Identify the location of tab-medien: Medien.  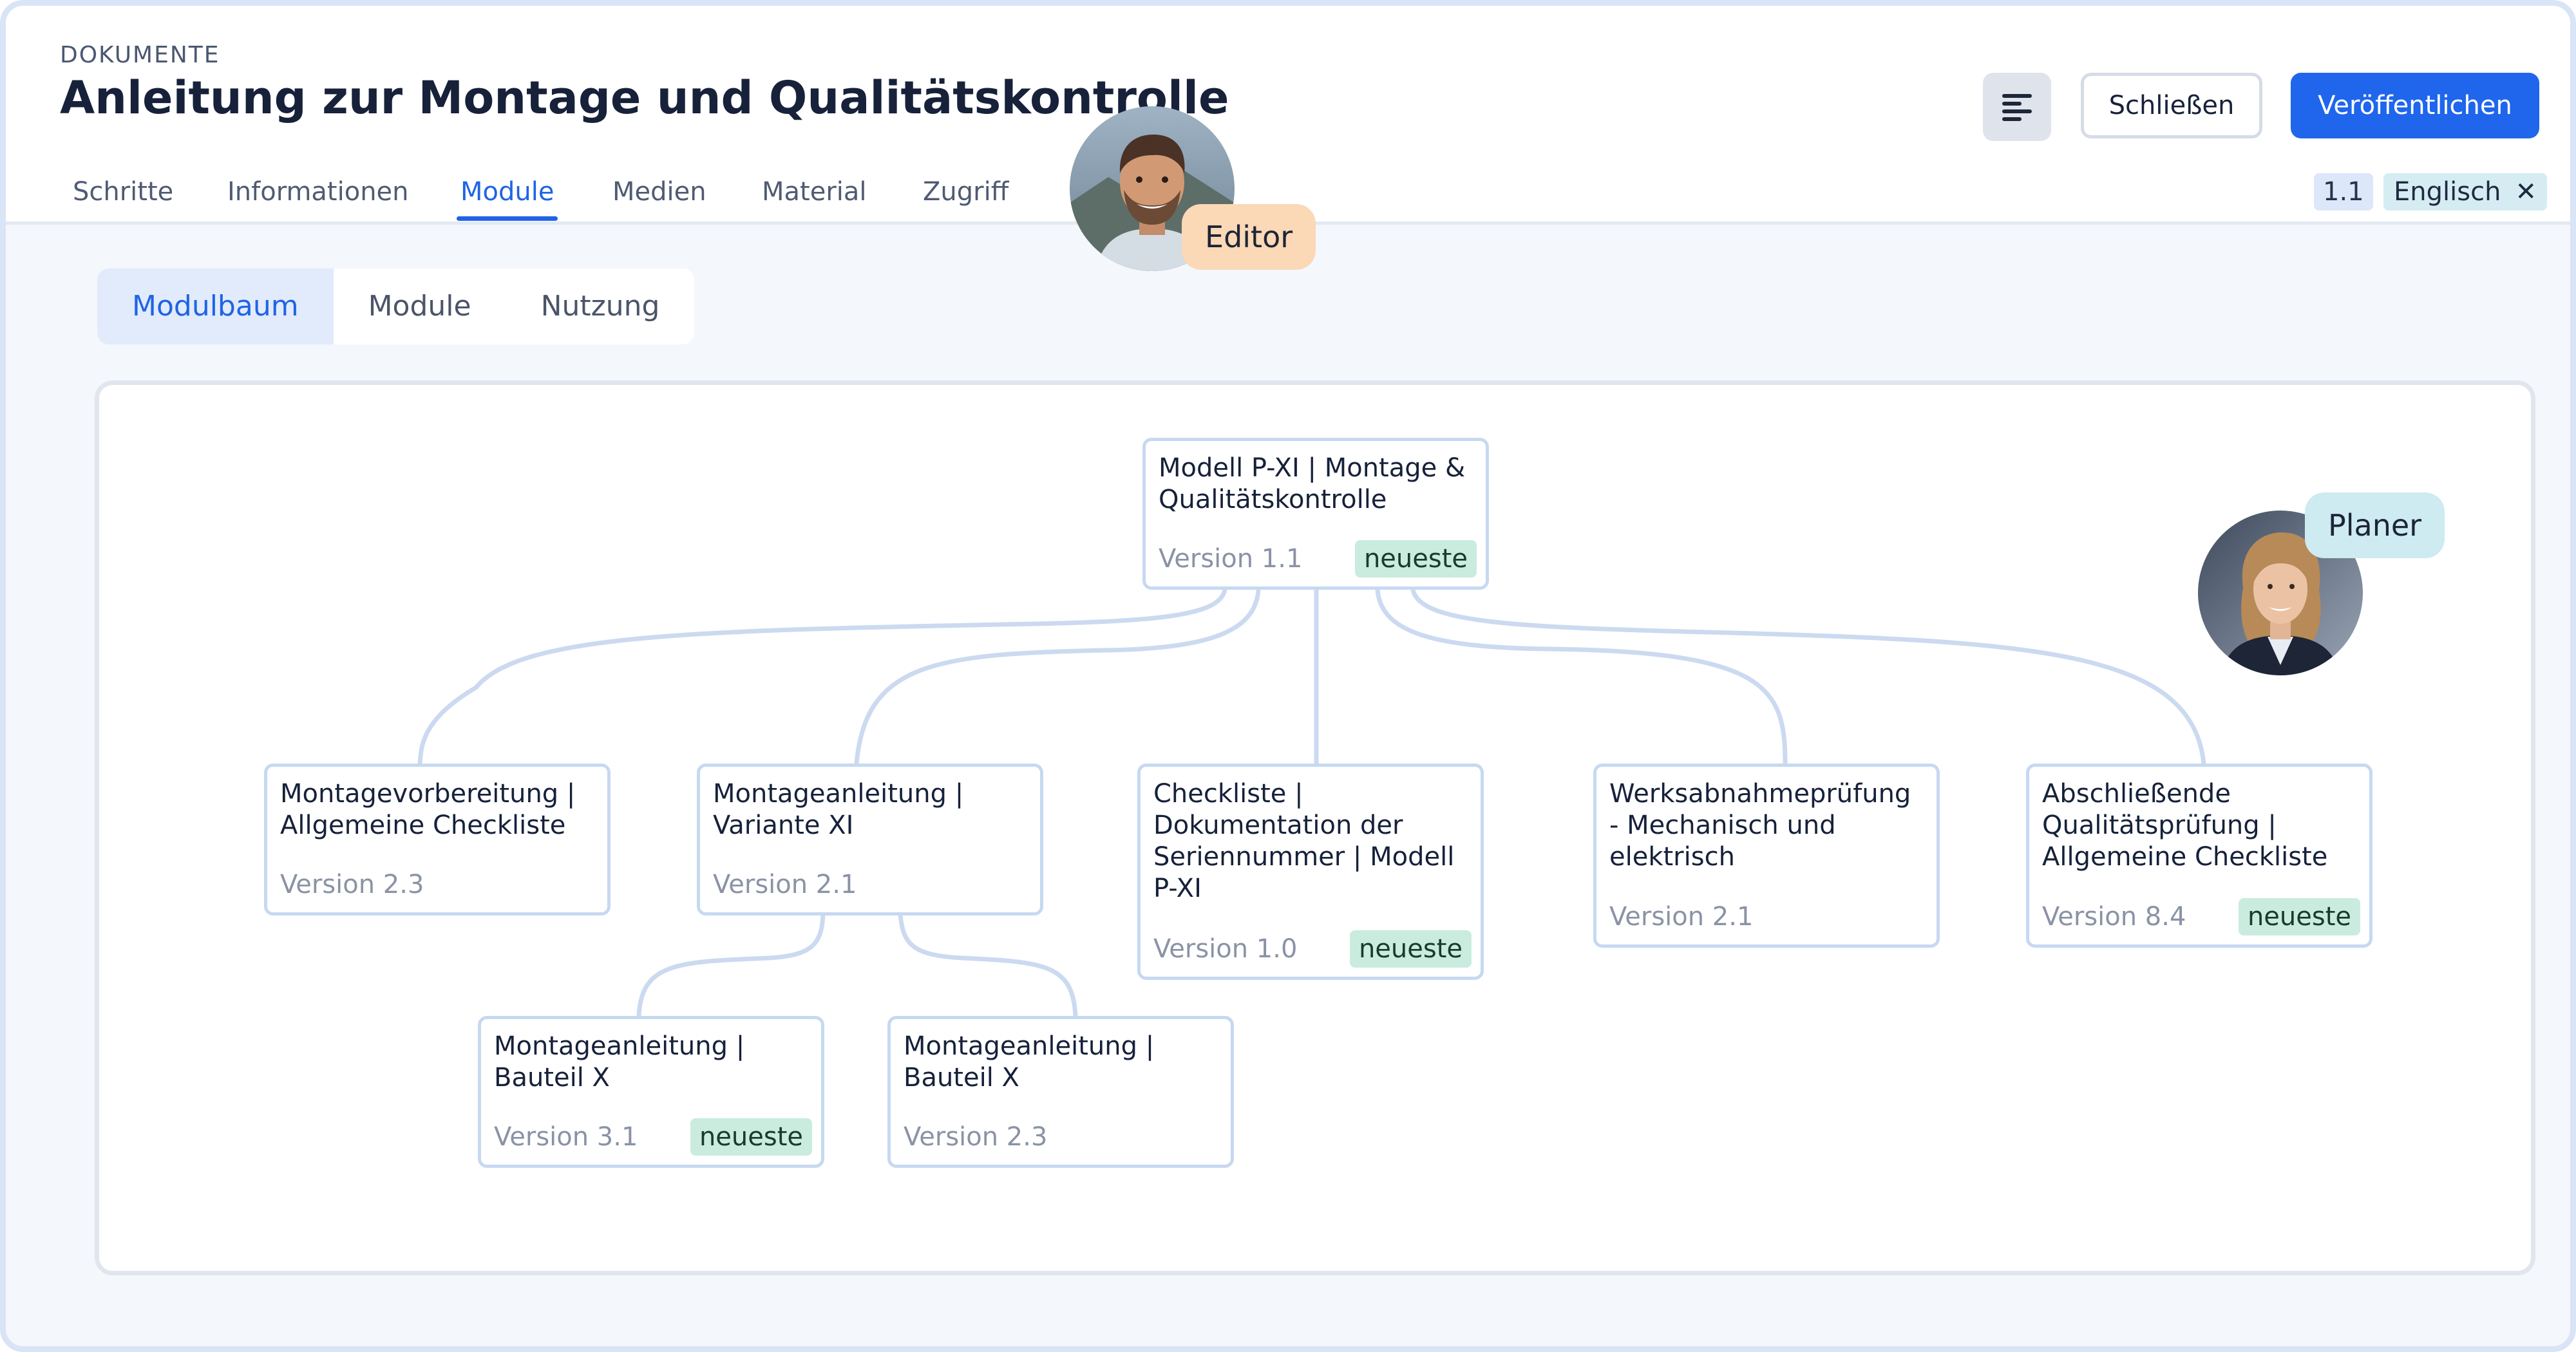
(659, 196).